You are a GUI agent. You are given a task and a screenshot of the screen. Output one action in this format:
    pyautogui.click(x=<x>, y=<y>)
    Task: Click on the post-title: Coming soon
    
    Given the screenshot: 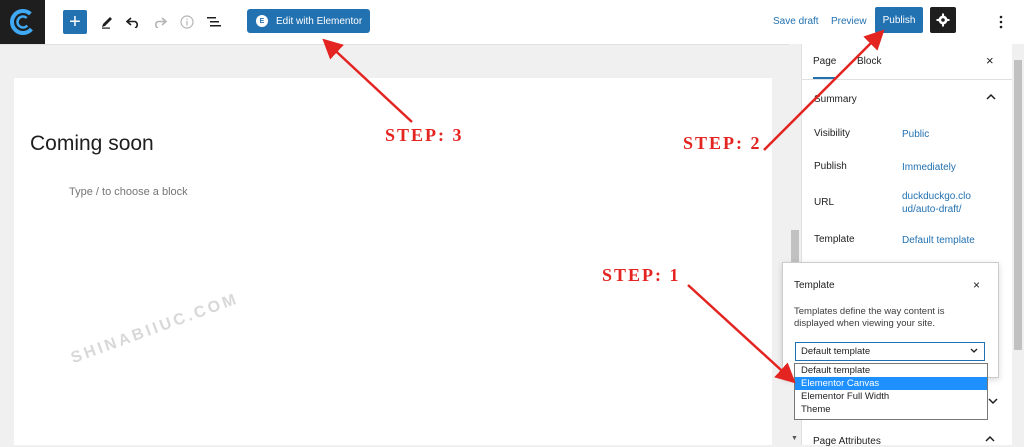 What is the action you would take?
    pyautogui.click(x=92, y=144)
    